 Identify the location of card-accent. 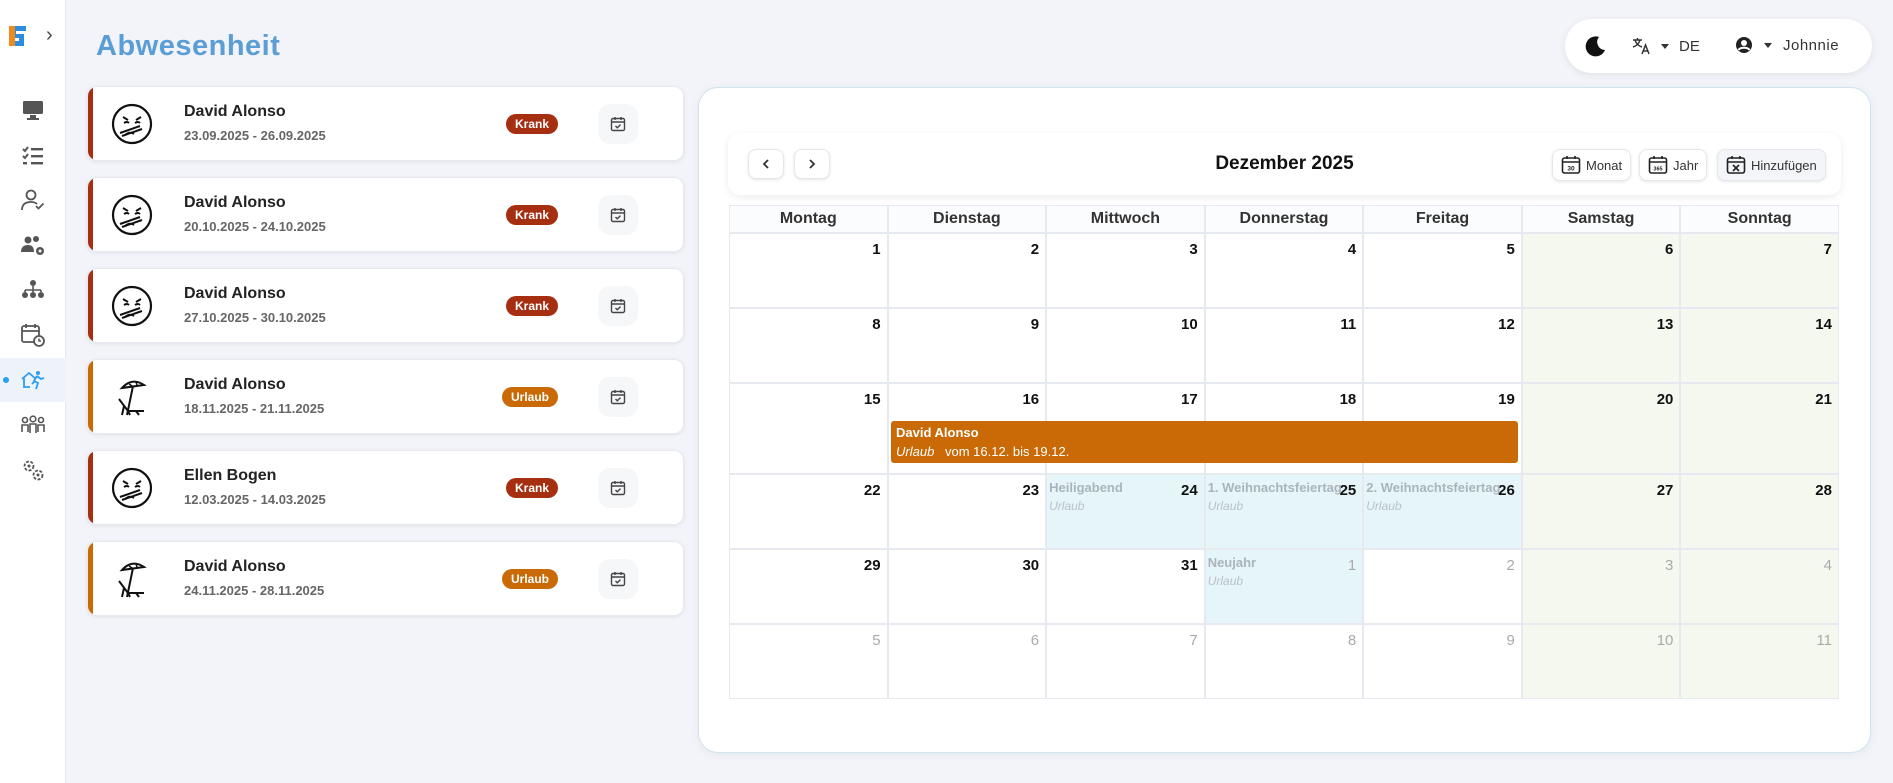
(90, 214).